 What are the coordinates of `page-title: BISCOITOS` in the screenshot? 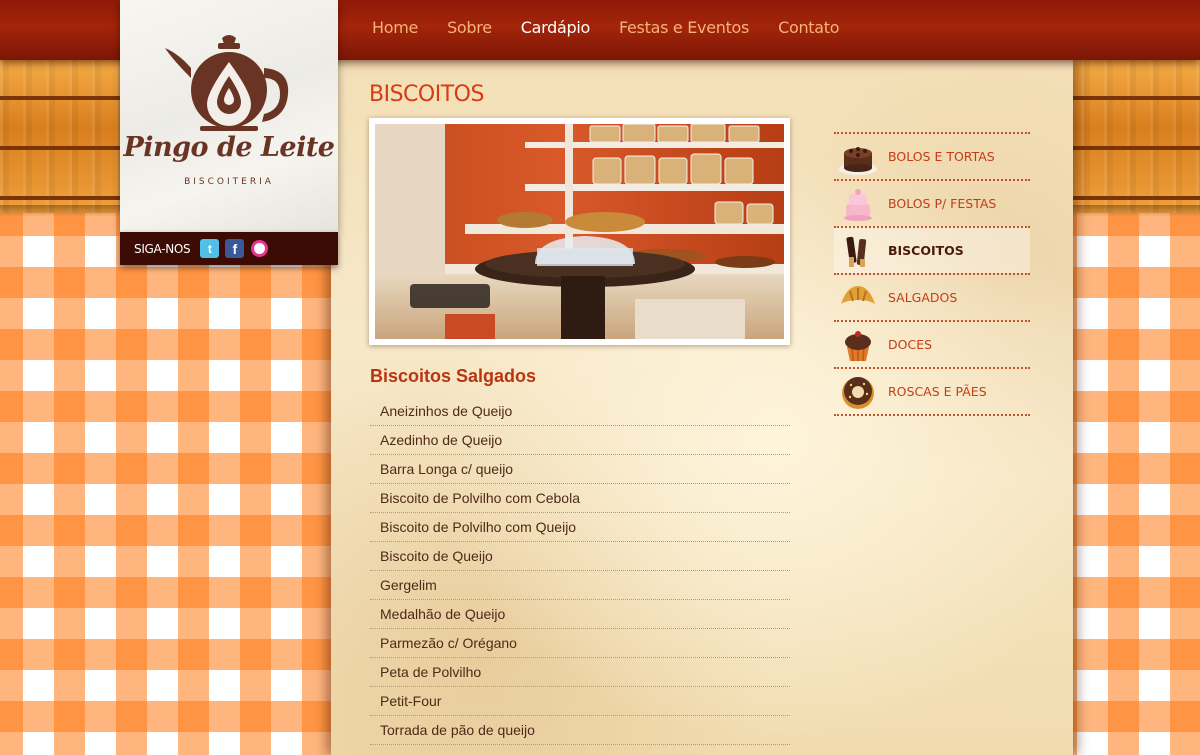 It's located at (426, 94).